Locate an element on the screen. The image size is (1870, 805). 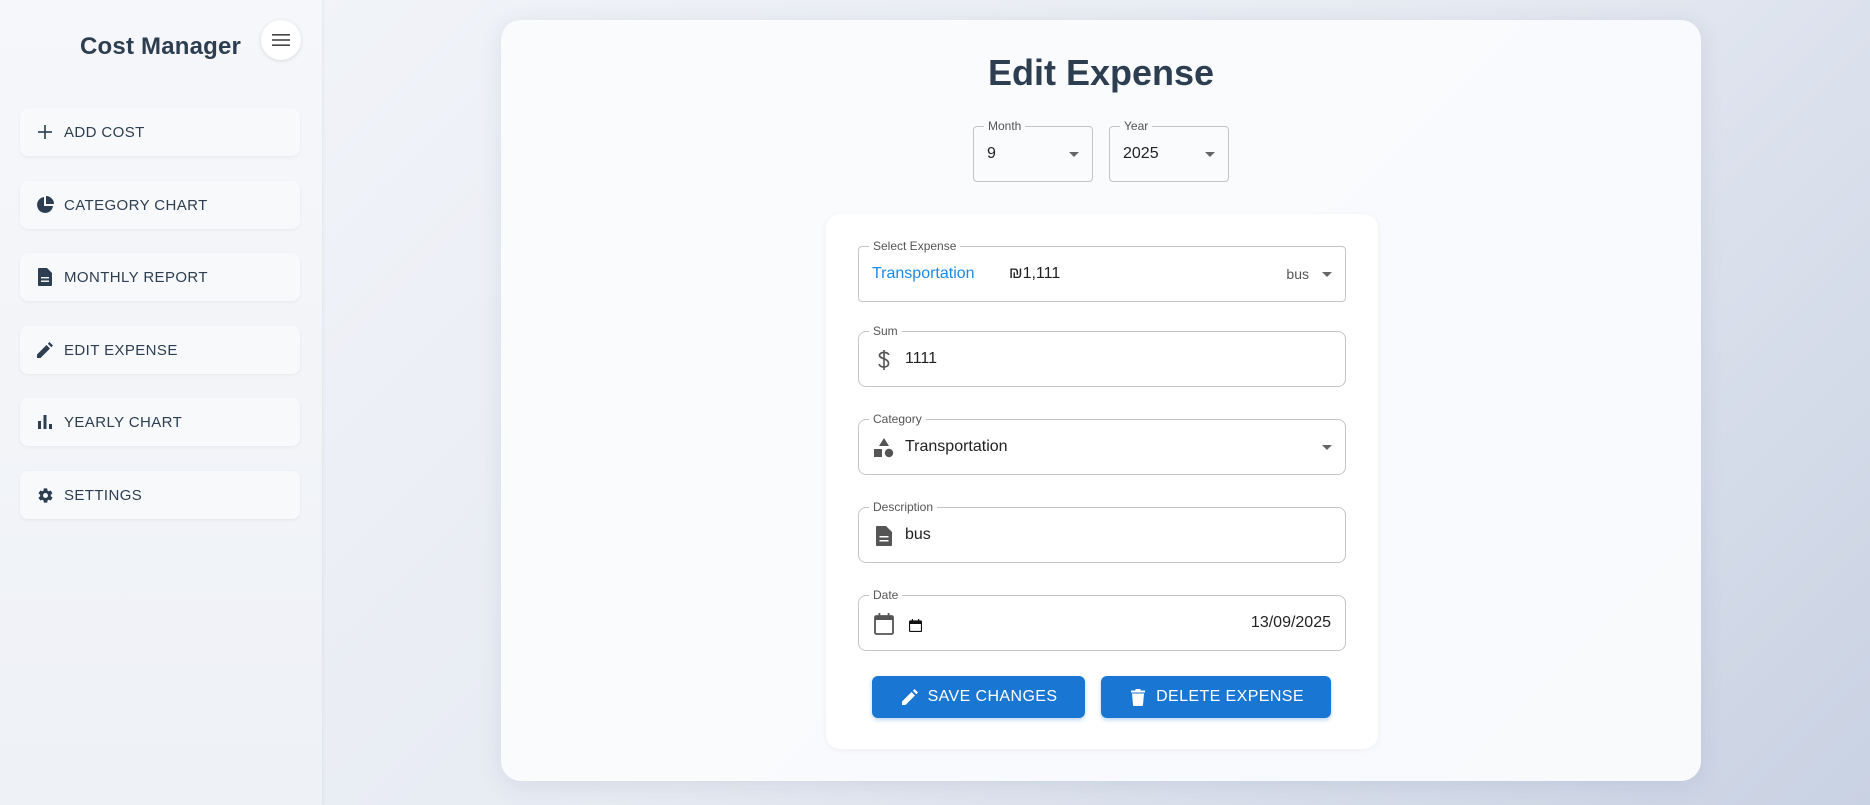
year-select: Year 2025 is located at coordinates (1169, 150).